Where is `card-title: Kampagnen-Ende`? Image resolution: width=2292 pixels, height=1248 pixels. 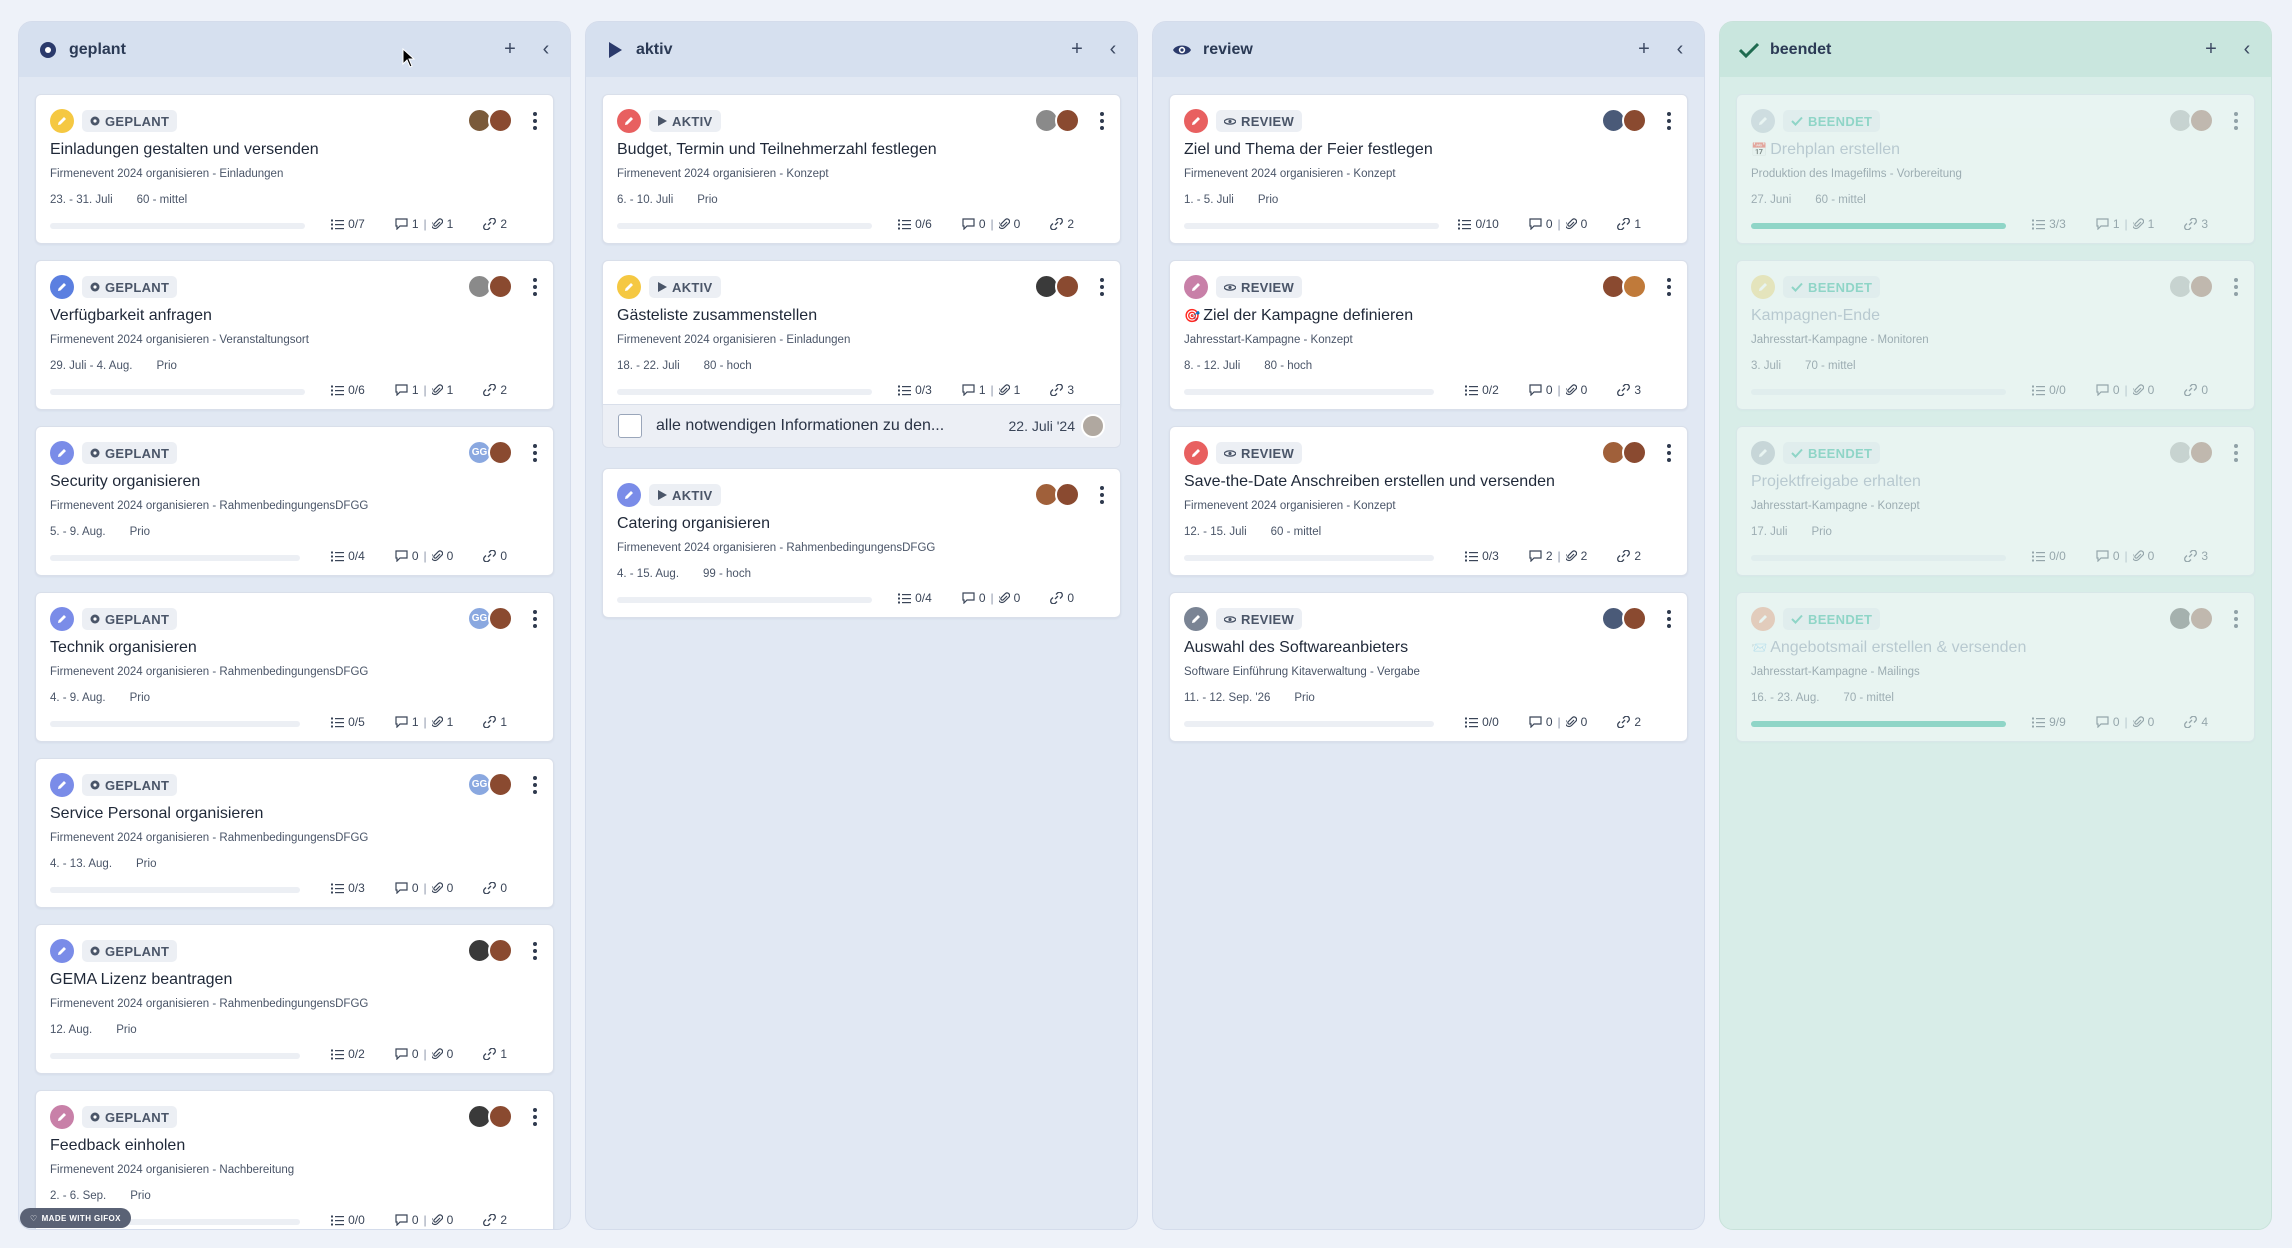 card-title: Kampagnen-Ende is located at coordinates (1815, 316).